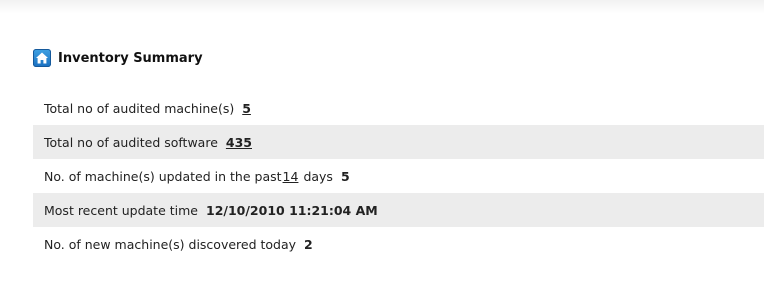  I want to click on days-link: 14, so click(291, 176).